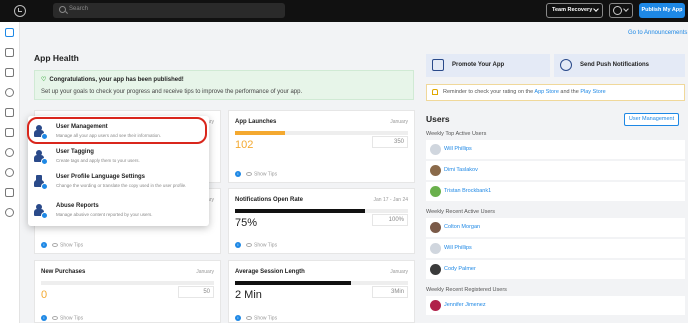  Describe the element at coordinates (9, 192) in the screenshot. I see `analytics-icon` at that location.